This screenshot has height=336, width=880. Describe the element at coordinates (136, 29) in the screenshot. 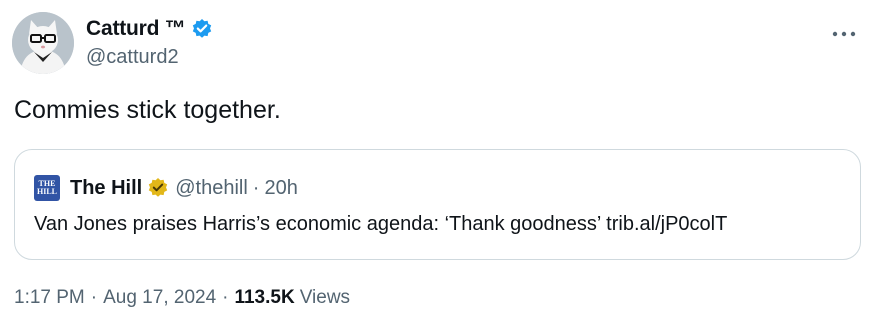

I see `display-name: Catturd ™` at that location.